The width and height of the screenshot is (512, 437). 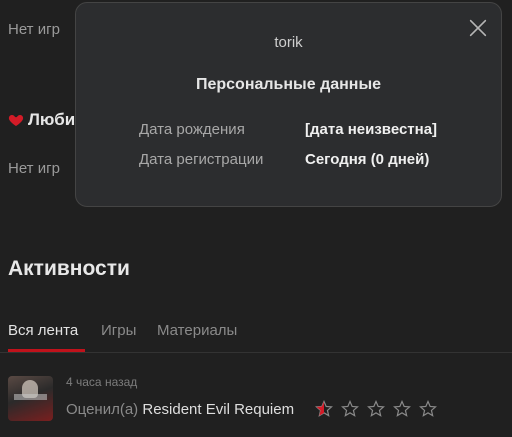 What do you see at coordinates (52, 119) in the screenshot?
I see `favorites-title: Люби` at bounding box center [52, 119].